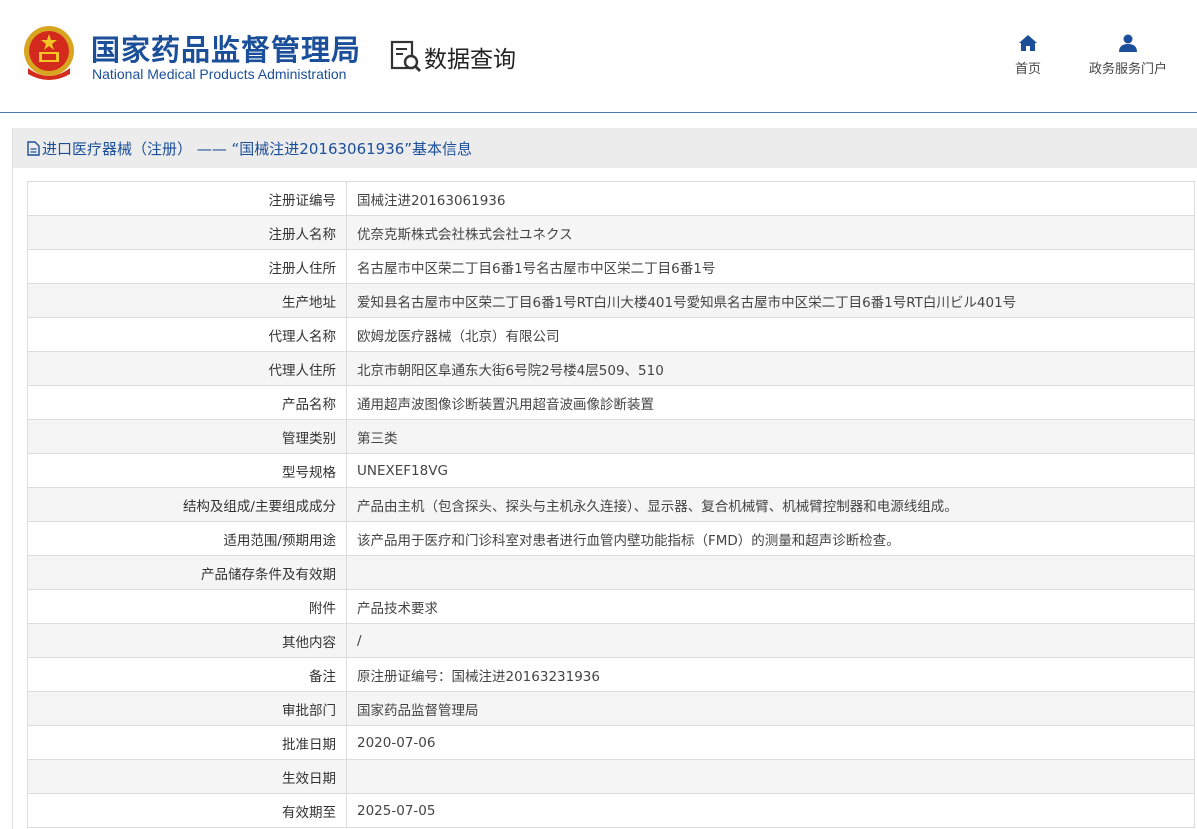 The width and height of the screenshot is (1197, 829). I want to click on table-row: 代理人名称 欧姆龙医疗器械（北京）有限公司, so click(611, 334).